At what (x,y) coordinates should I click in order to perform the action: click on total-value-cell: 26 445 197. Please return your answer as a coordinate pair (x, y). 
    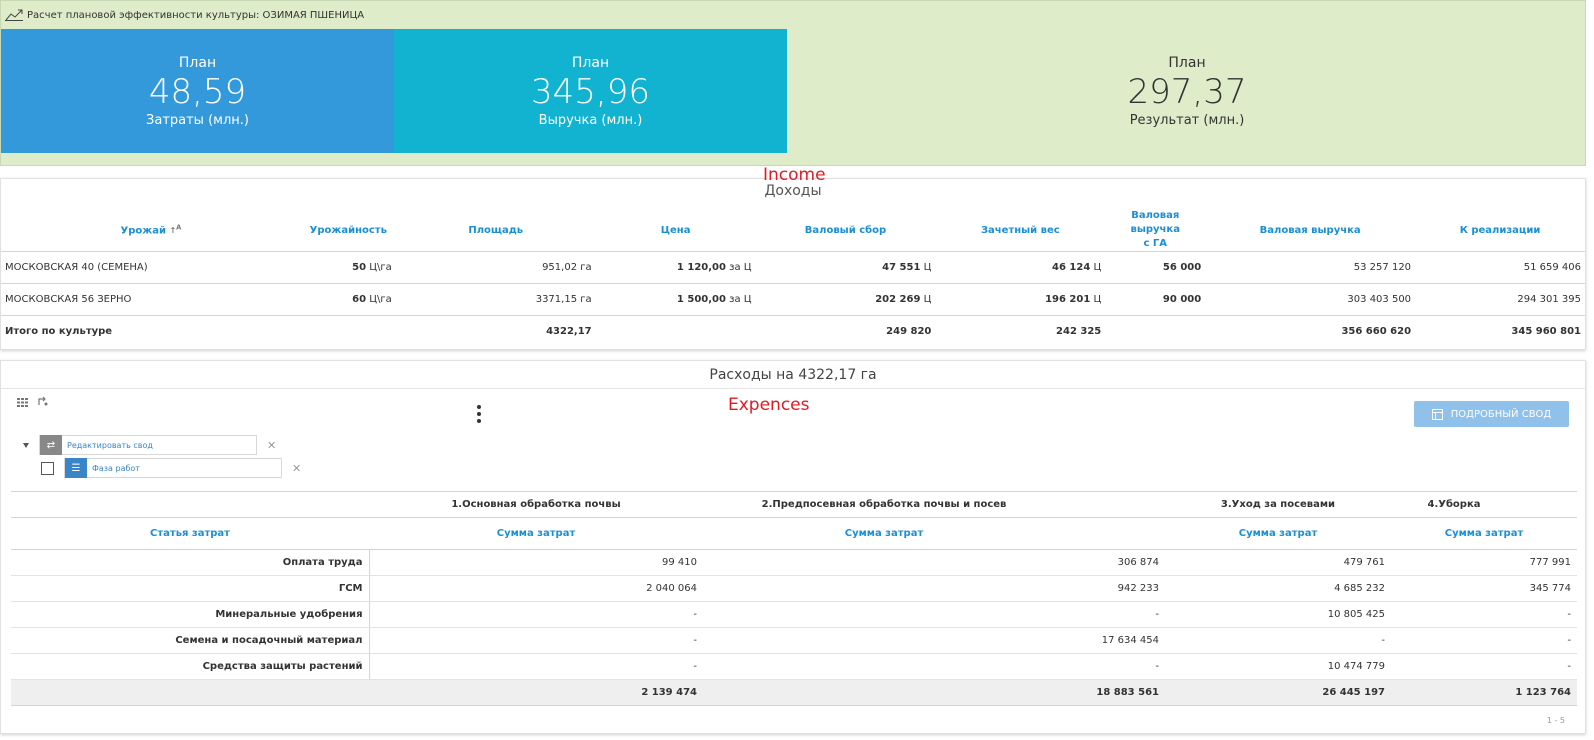
    Looking at the image, I should click on (1278, 692).